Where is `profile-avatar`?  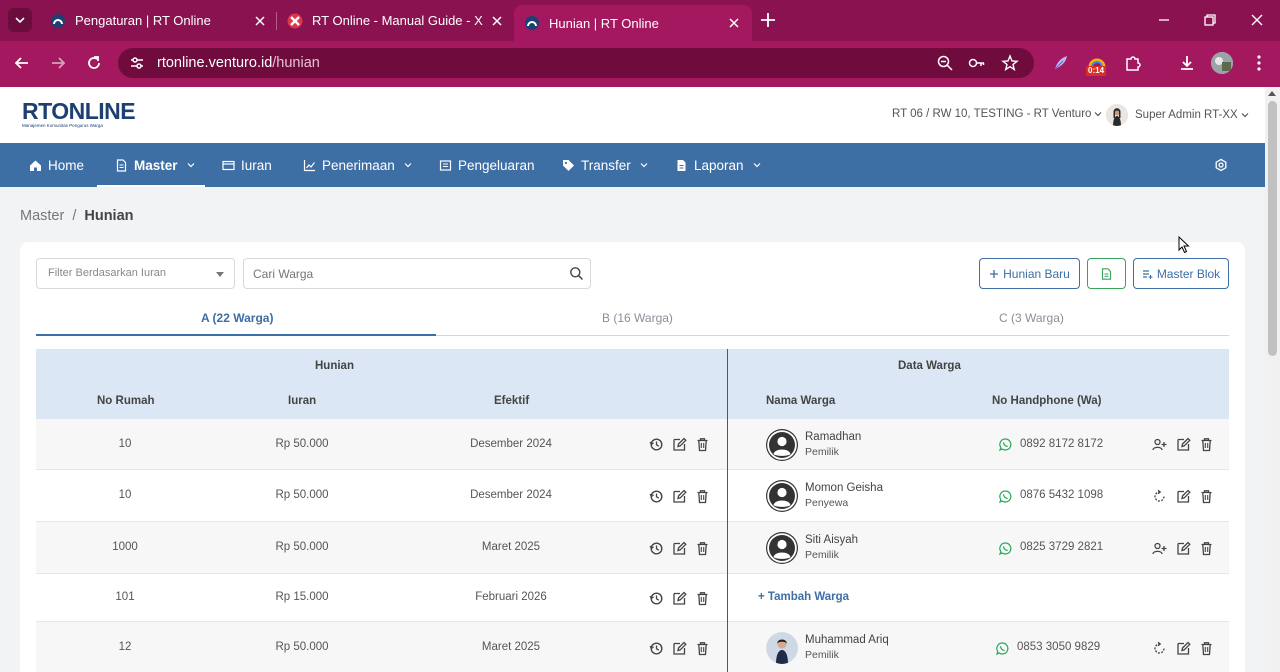
profile-avatar is located at coordinates (1222, 63).